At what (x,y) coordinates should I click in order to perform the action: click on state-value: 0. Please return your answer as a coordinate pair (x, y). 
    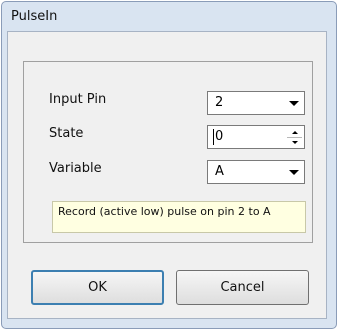
    Looking at the image, I should click on (219, 136).